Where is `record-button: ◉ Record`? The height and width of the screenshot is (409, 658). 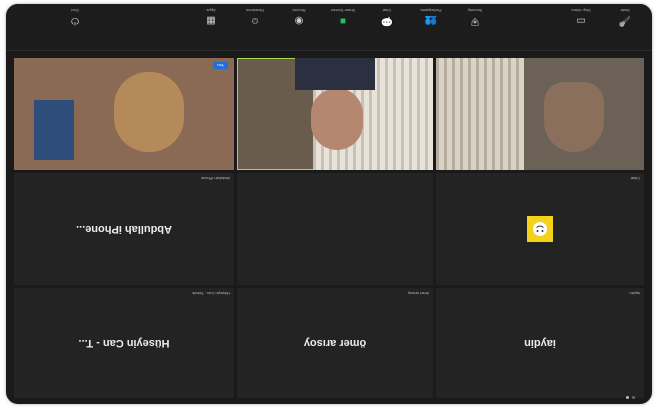 record-button: ◉ Record is located at coordinates (299, 17).